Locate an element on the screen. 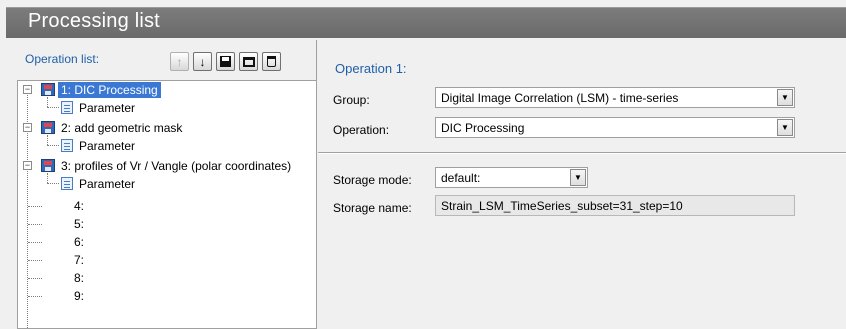  window-titlebar: Processing list is located at coordinates (426, 22).